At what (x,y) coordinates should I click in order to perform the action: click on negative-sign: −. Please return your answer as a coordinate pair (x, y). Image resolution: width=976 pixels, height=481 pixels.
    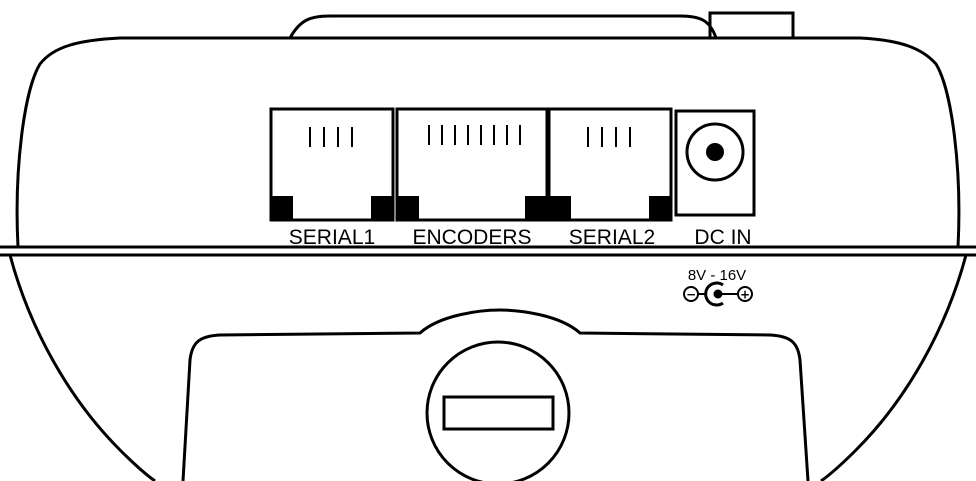
    Looking at the image, I should click on (691, 295).